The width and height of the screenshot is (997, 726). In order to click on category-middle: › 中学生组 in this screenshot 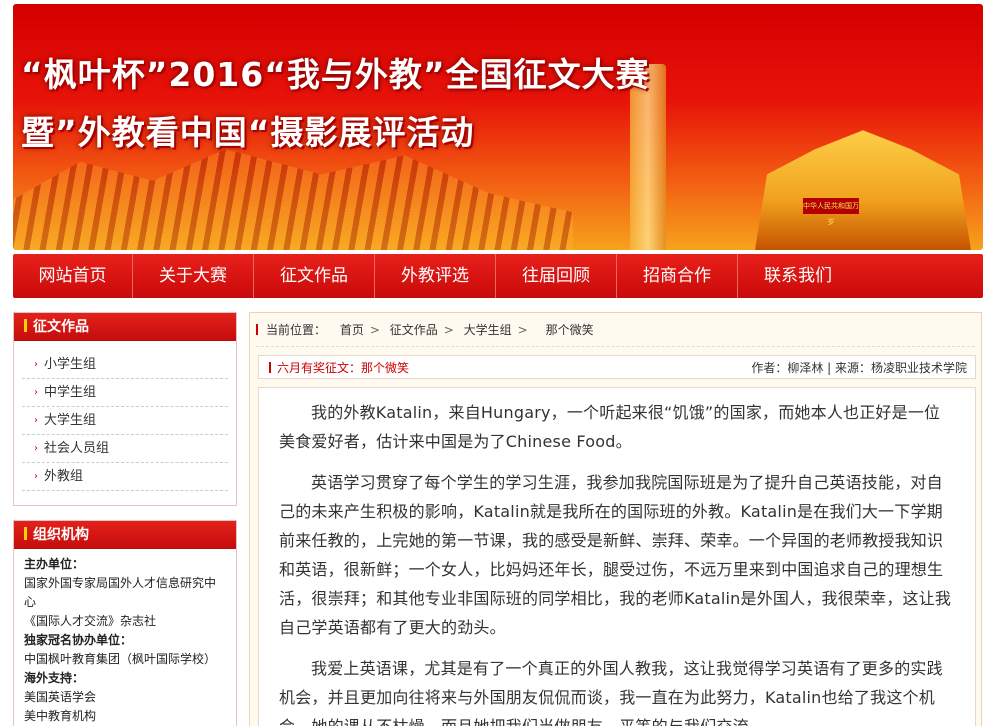, I will do `click(125, 393)`.